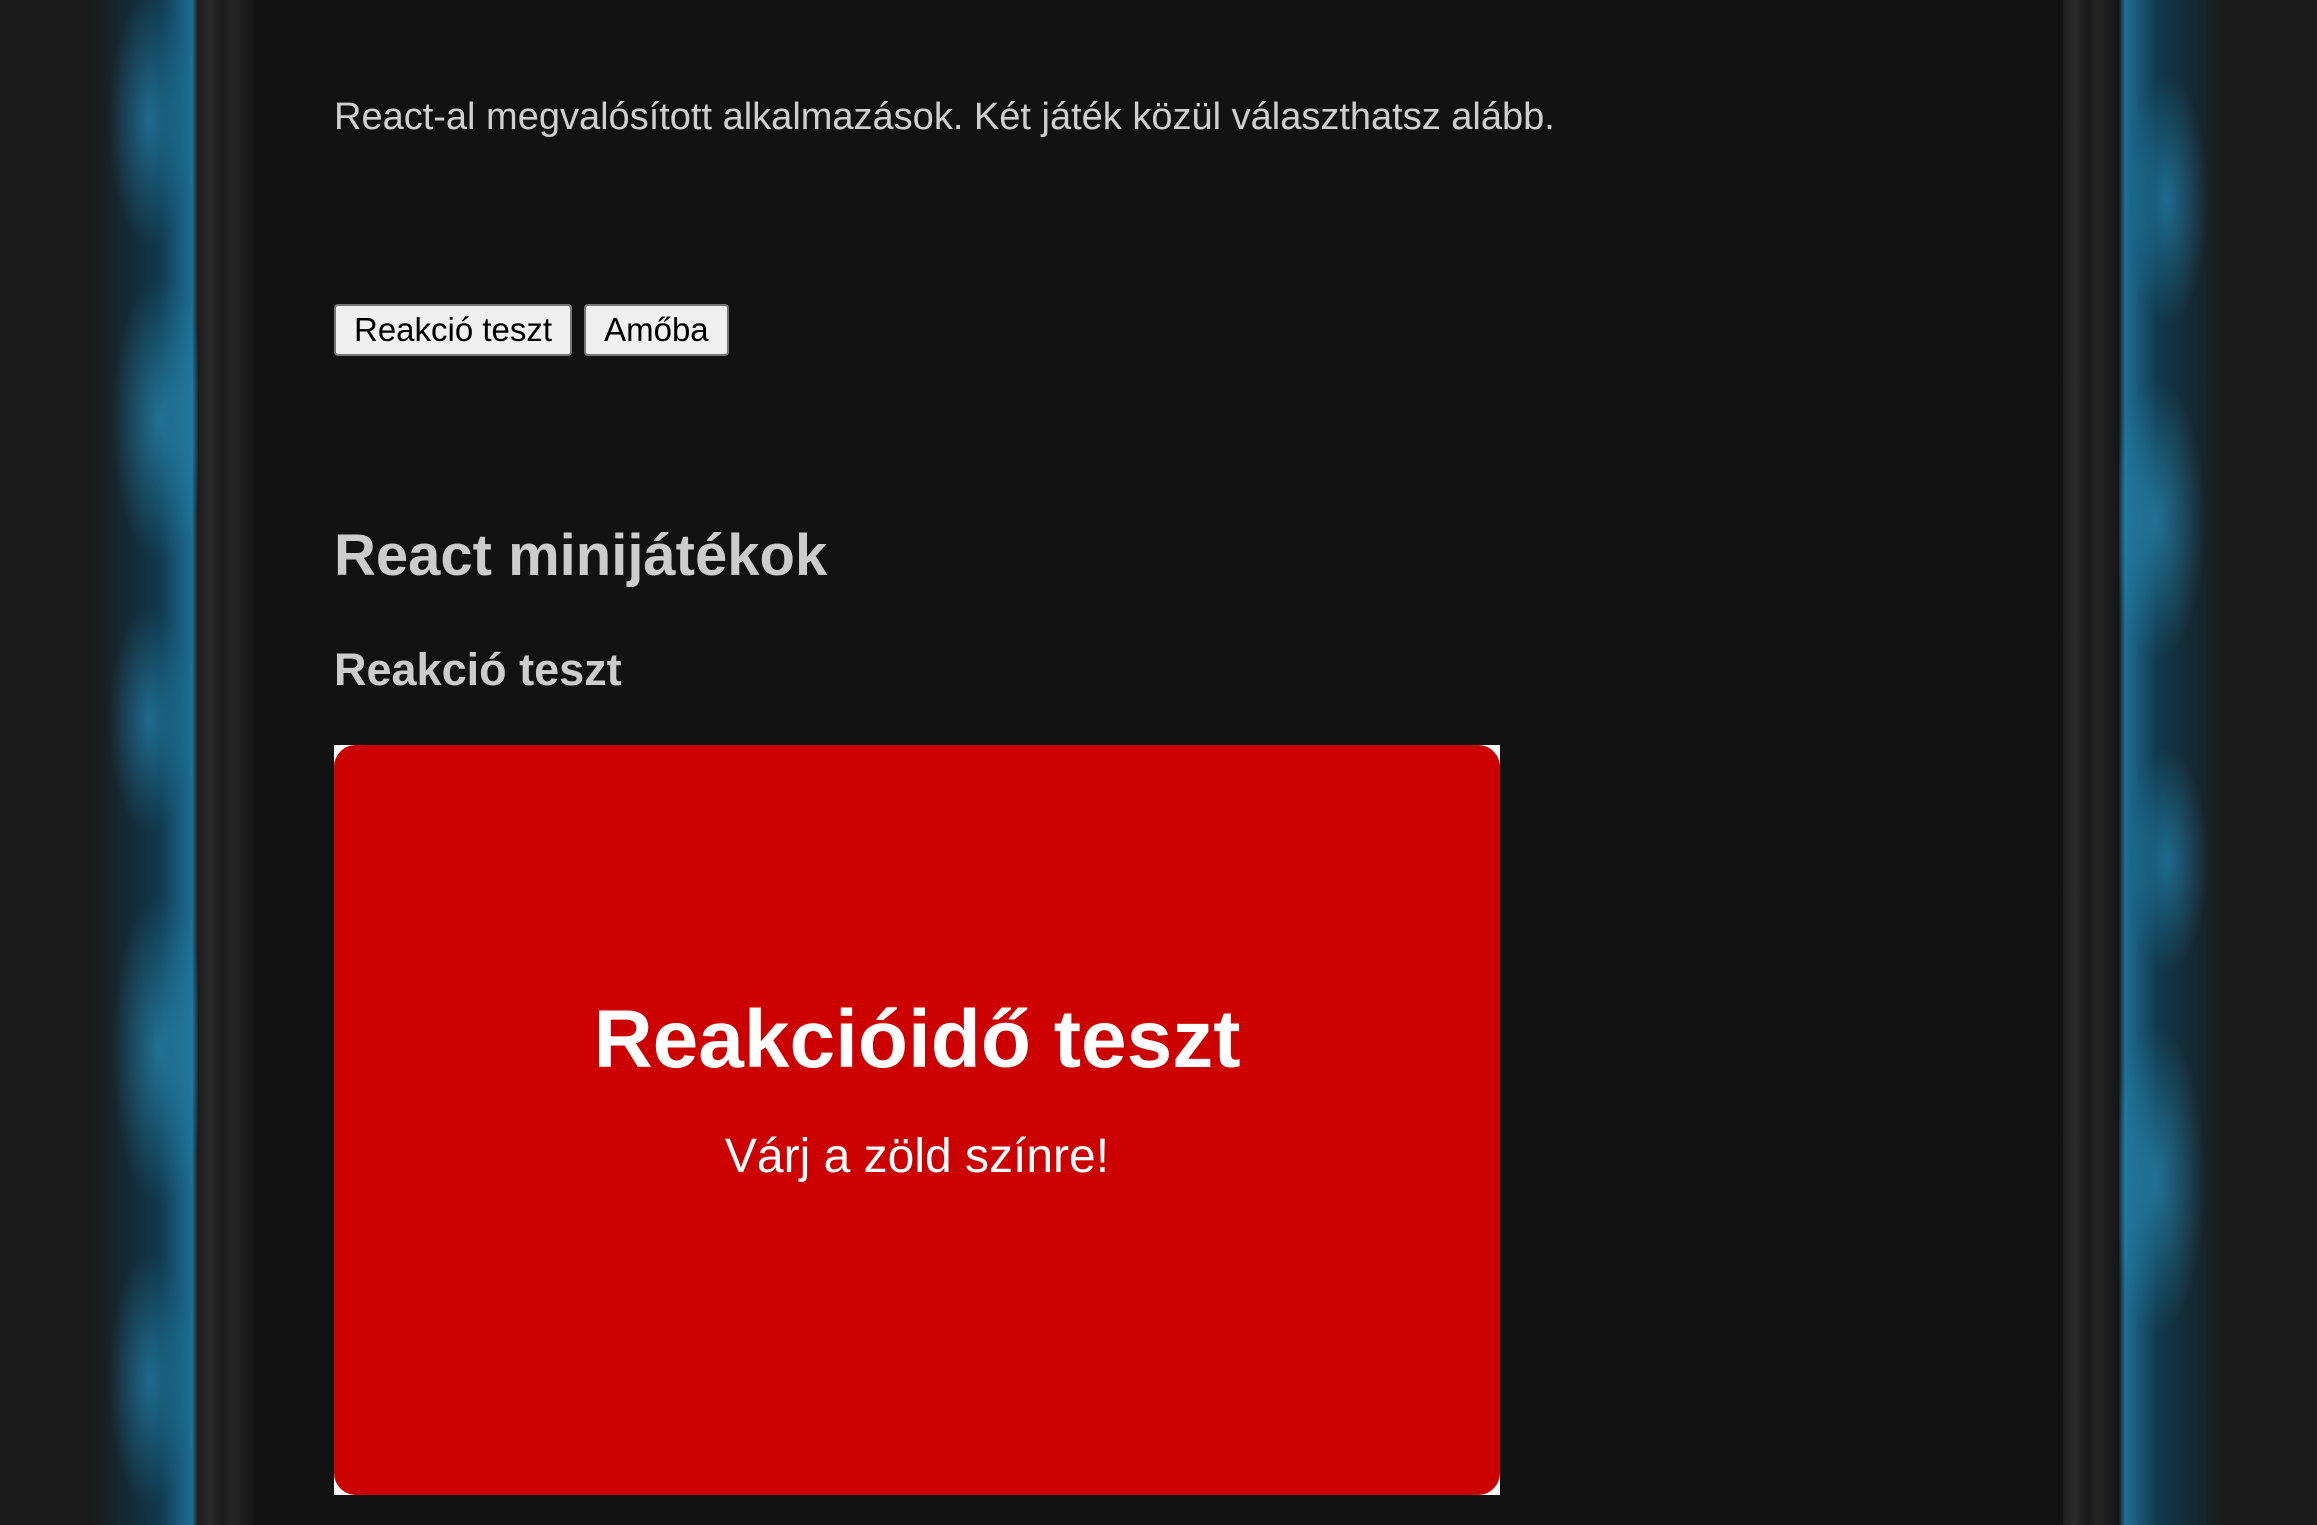 The height and width of the screenshot is (1525, 2317). What do you see at coordinates (581, 555) in the screenshot?
I see `page-title: React minijátékok` at bounding box center [581, 555].